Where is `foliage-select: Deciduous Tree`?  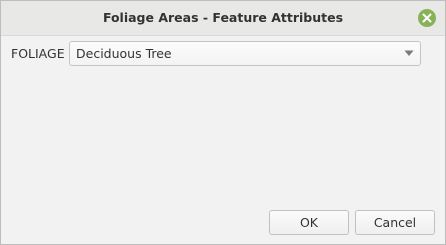
foliage-select: Deciduous Tree is located at coordinates (245, 53).